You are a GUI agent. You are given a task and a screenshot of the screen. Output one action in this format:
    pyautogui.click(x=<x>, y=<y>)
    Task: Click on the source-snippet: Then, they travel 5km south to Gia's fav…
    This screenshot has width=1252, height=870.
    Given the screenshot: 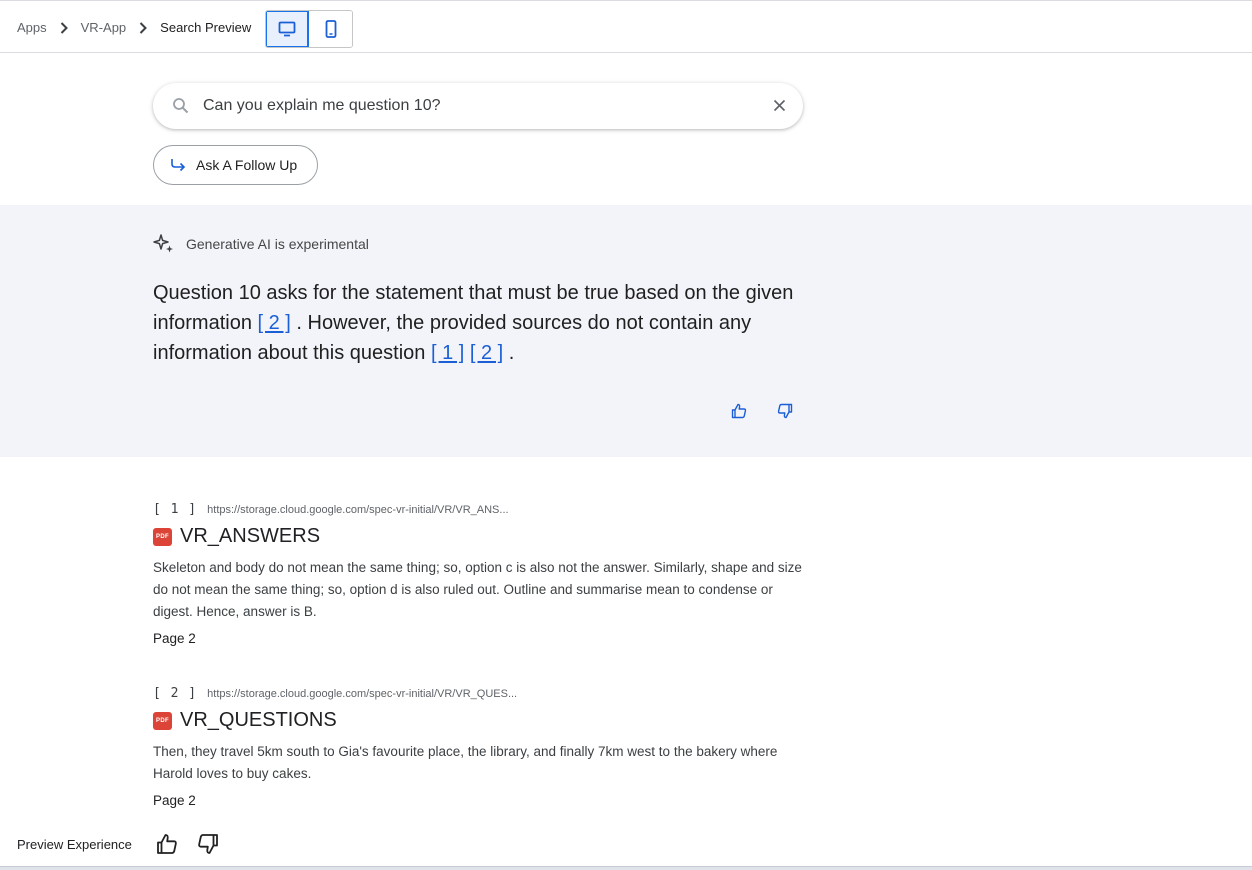 What is the action you would take?
    pyautogui.click(x=465, y=762)
    